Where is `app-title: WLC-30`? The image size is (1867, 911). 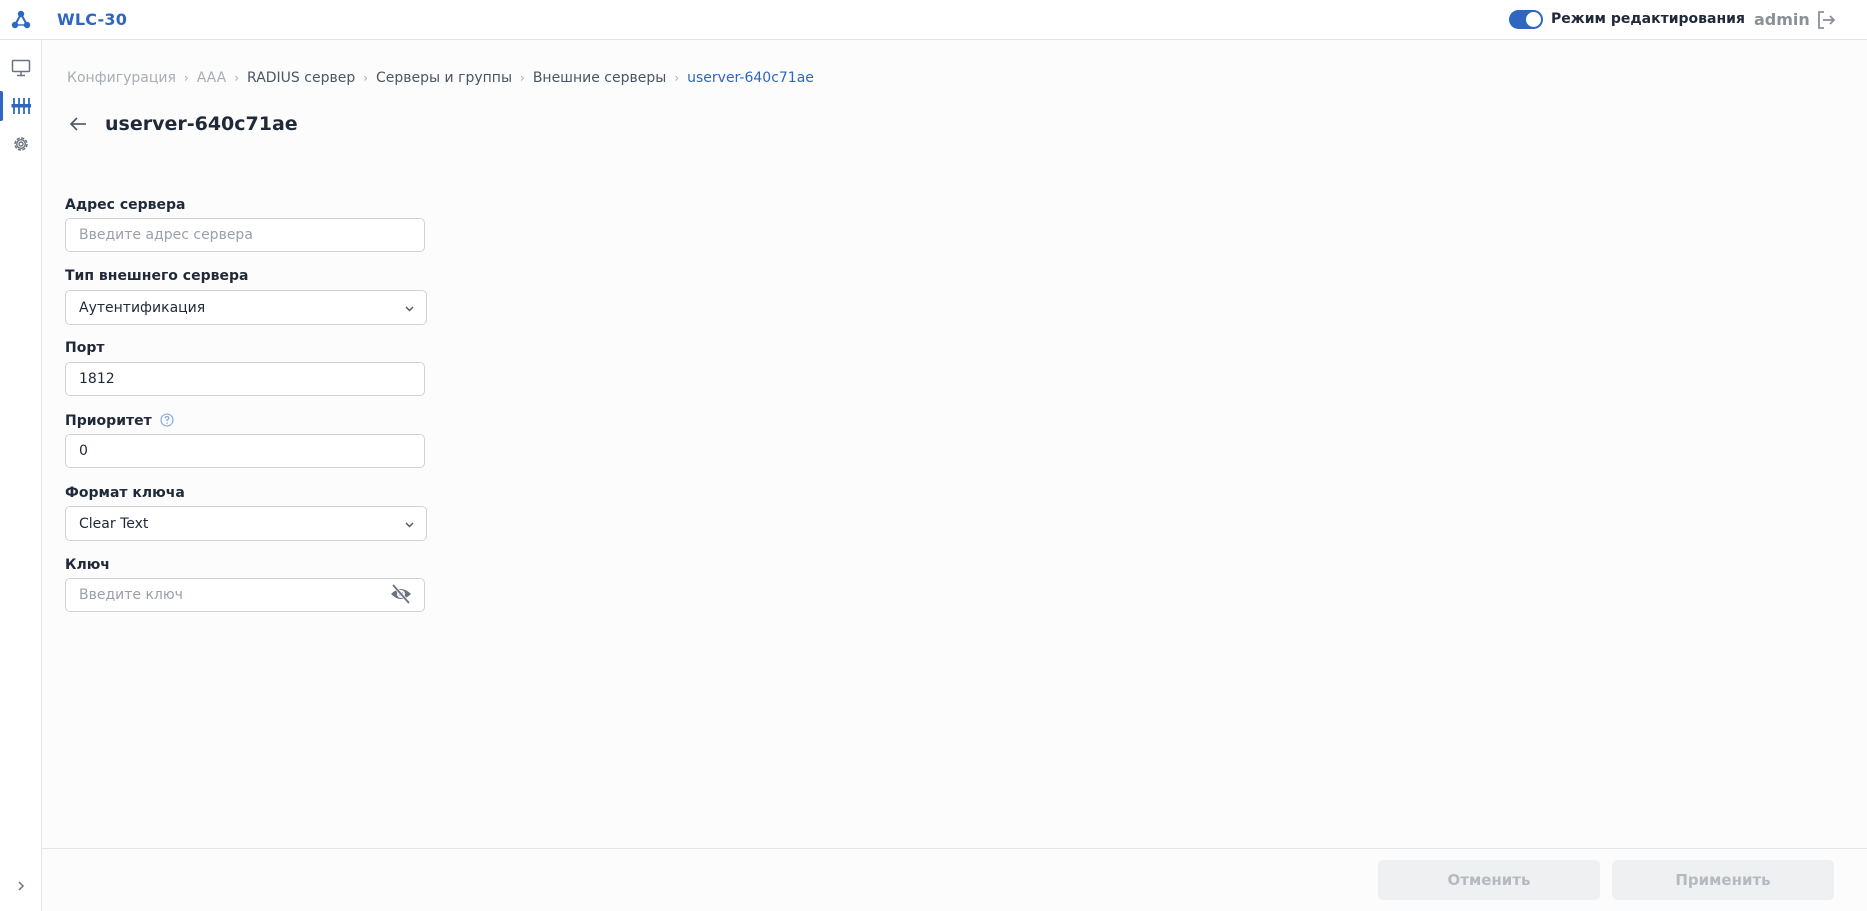 app-title: WLC-30 is located at coordinates (92, 19).